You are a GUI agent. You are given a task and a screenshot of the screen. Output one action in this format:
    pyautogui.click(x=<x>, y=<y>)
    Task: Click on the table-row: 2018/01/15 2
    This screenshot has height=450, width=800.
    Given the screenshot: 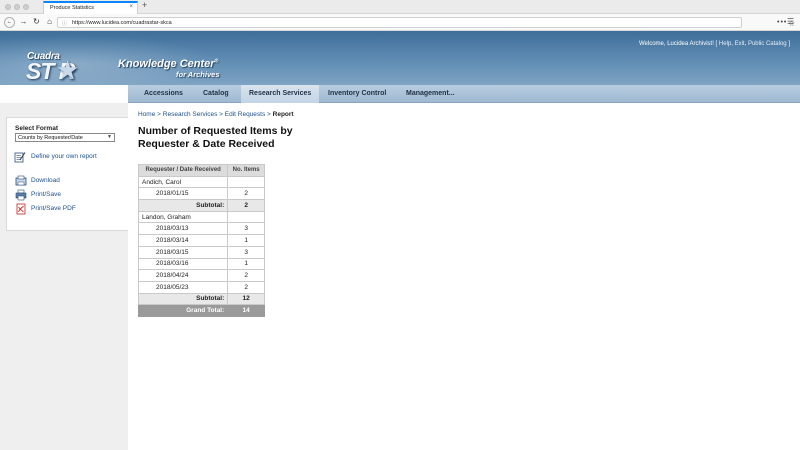 What is the action you would take?
    pyautogui.click(x=201, y=194)
    